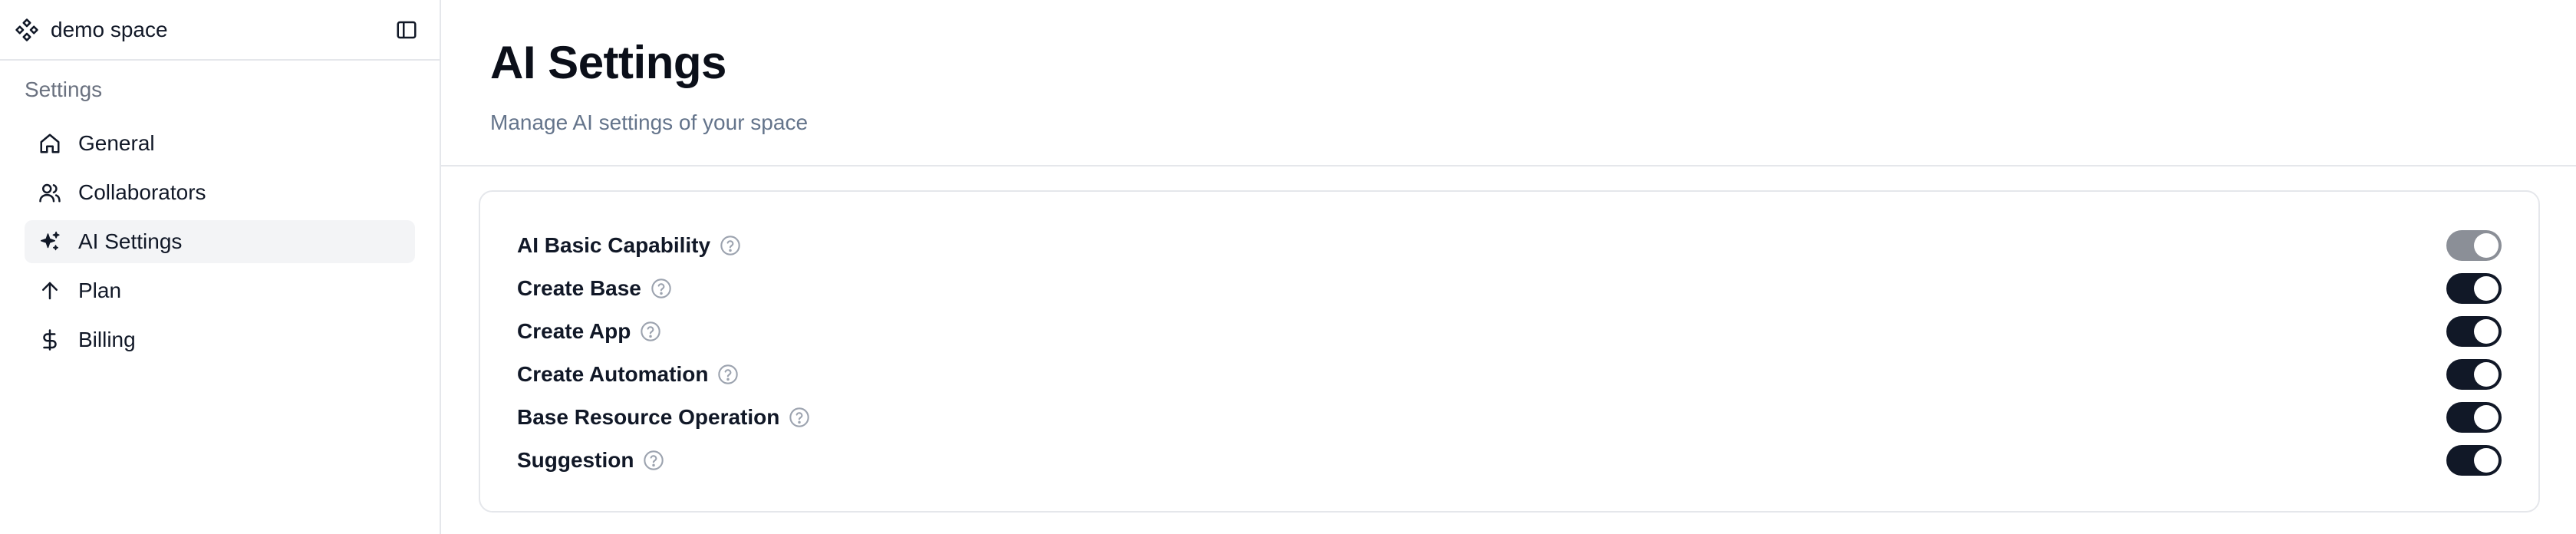  What do you see at coordinates (1509, 288) in the screenshot?
I see `setting-row-create-base: Create Base` at bounding box center [1509, 288].